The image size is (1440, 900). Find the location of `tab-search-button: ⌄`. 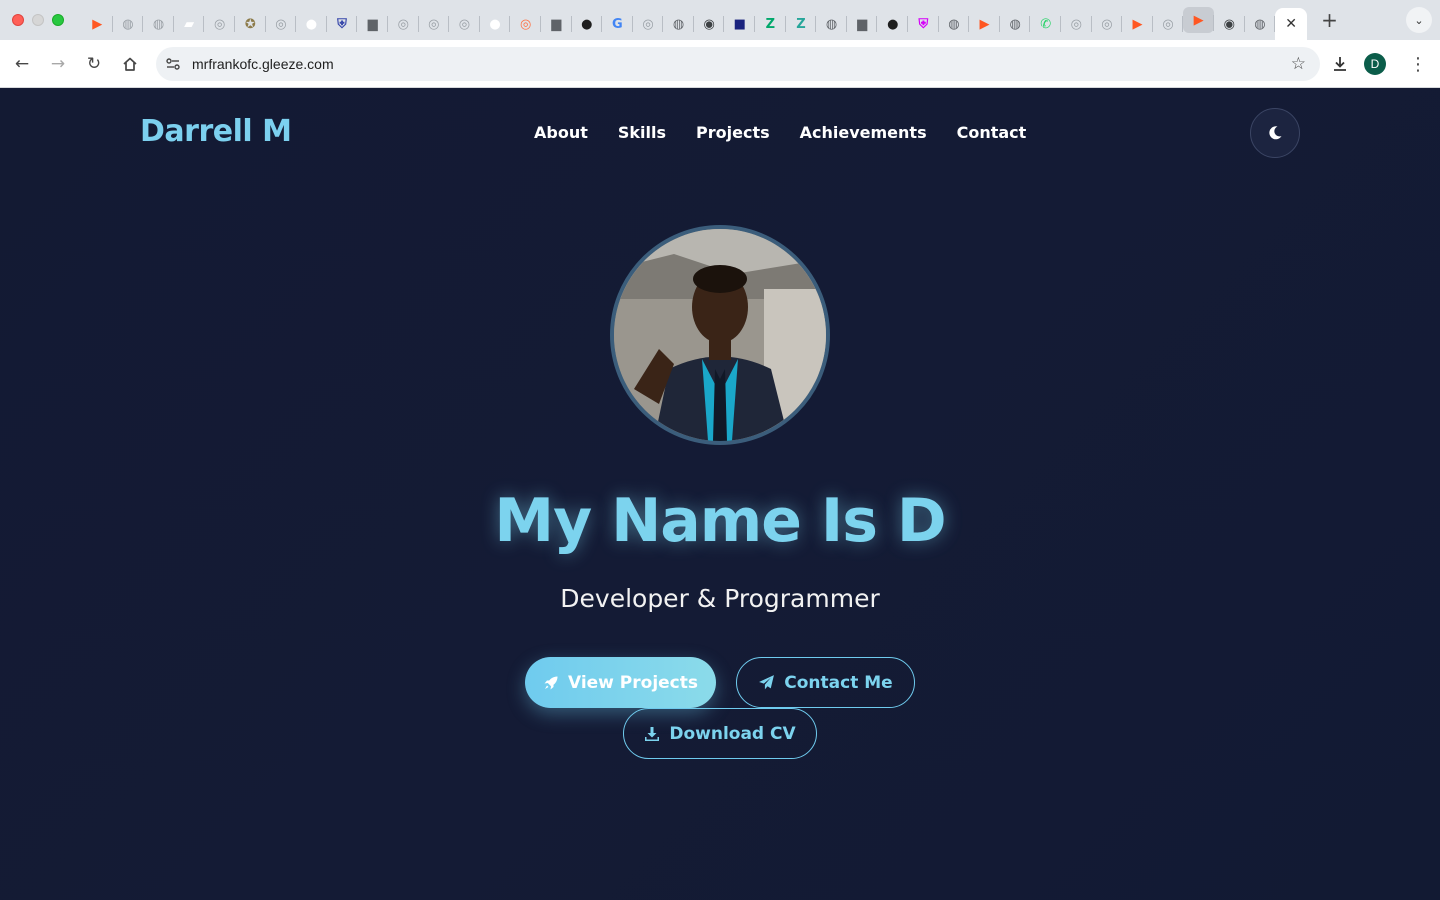

tab-search-button: ⌄ is located at coordinates (1419, 20).